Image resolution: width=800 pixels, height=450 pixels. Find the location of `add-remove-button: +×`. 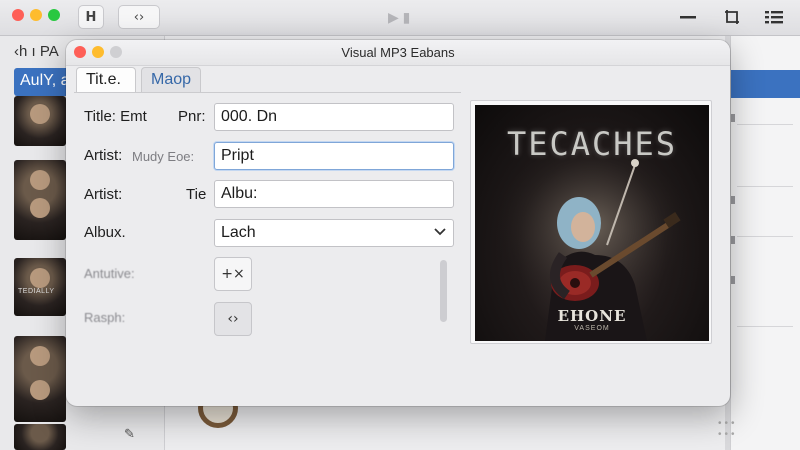

add-remove-button: +× is located at coordinates (233, 274).